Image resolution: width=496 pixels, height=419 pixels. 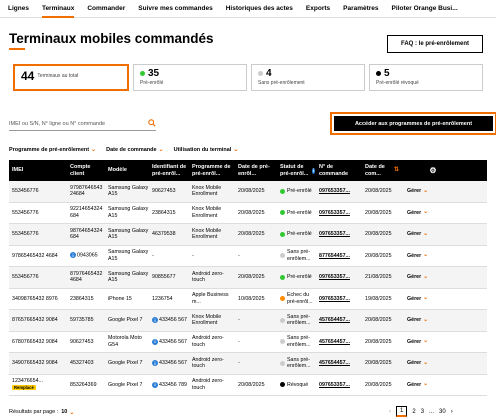 What do you see at coordinates (413, 412) in the screenshot?
I see `page-button: 2` at bounding box center [413, 412].